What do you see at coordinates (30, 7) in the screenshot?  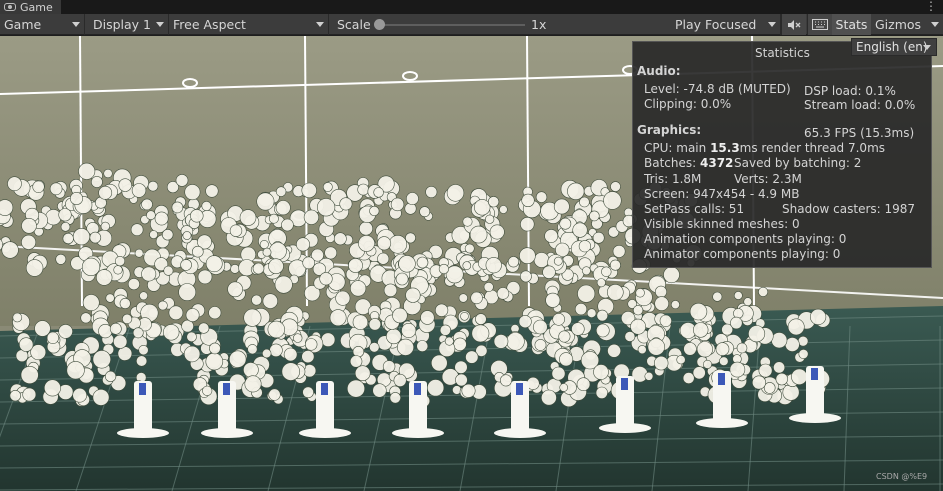 I see `tab-game: Game` at bounding box center [30, 7].